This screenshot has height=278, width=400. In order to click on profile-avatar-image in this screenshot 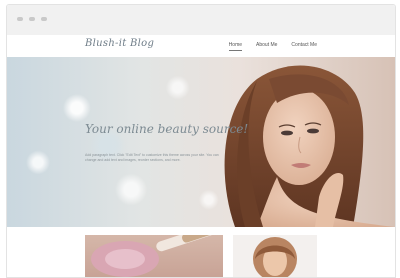, I will do `click(275, 257)`.